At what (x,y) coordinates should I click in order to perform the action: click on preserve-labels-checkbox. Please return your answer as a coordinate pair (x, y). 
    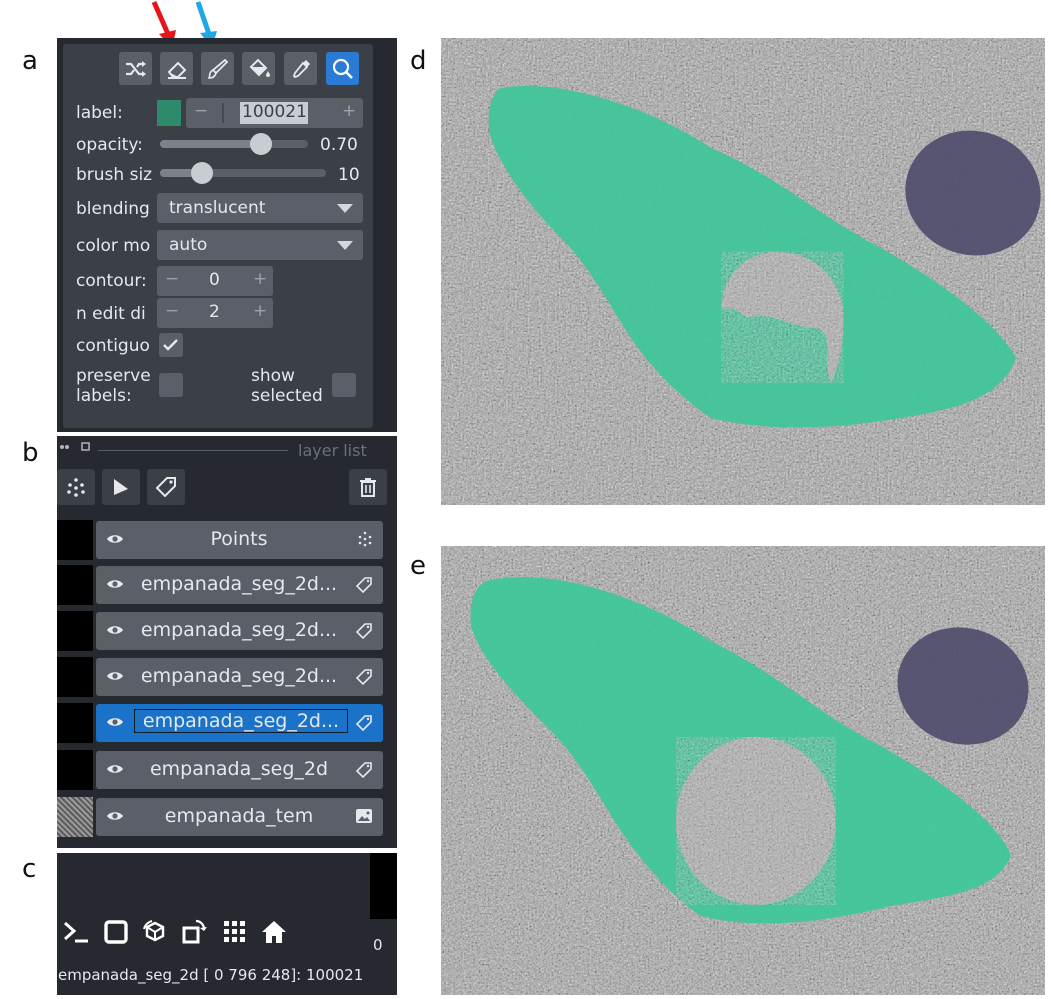
    Looking at the image, I should click on (171, 385).